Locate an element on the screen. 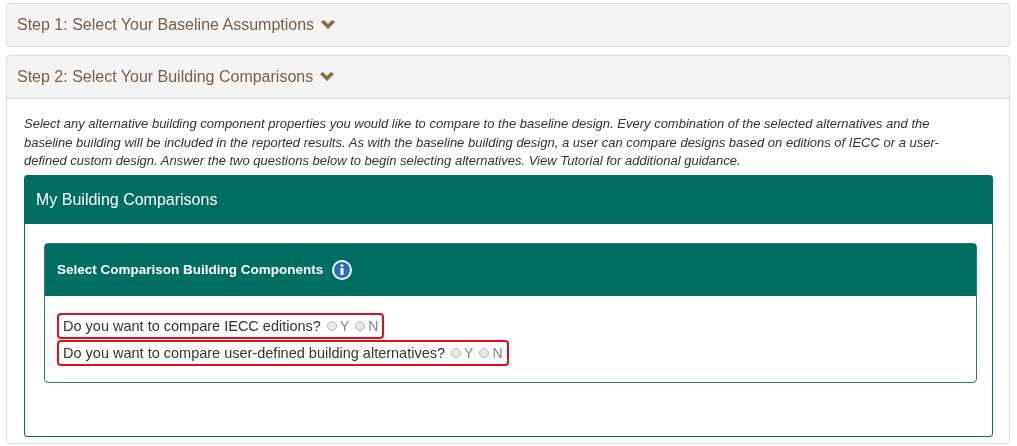 The image size is (1017, 446). info-icon is located at coordinates (342, 269).